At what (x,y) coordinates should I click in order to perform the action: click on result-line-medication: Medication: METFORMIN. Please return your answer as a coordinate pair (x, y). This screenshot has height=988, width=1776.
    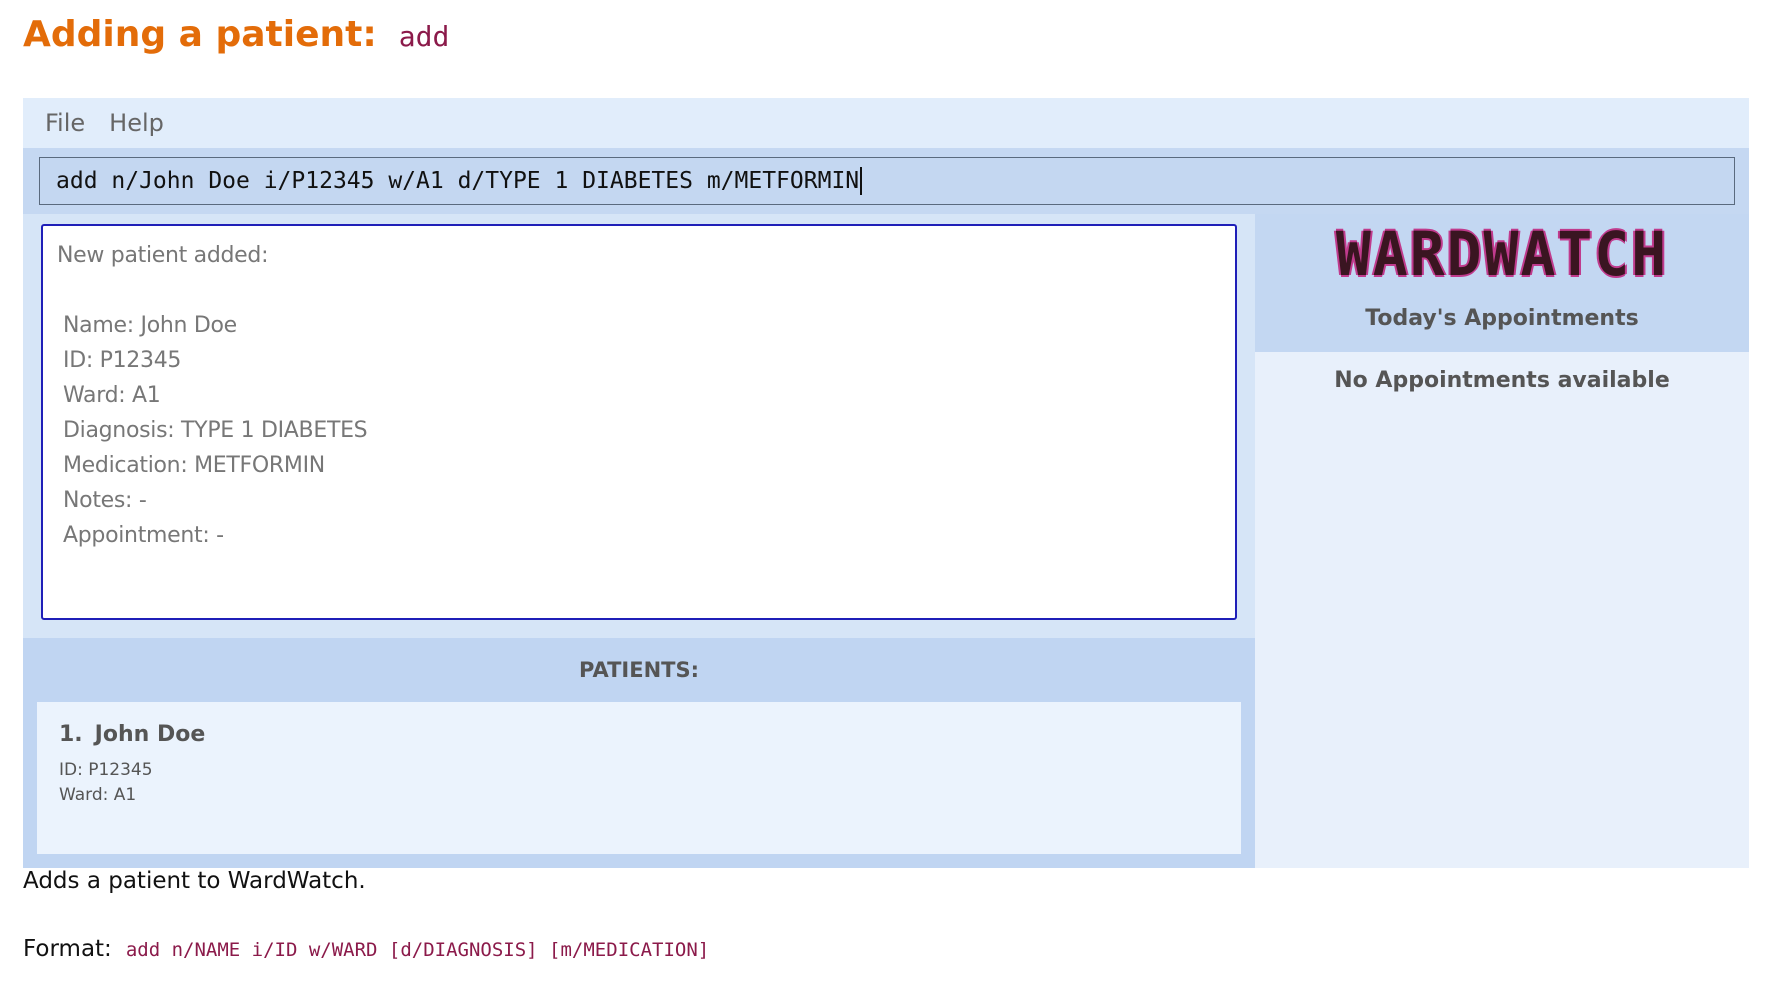
    Looking at the image, I should click on (194, 465).